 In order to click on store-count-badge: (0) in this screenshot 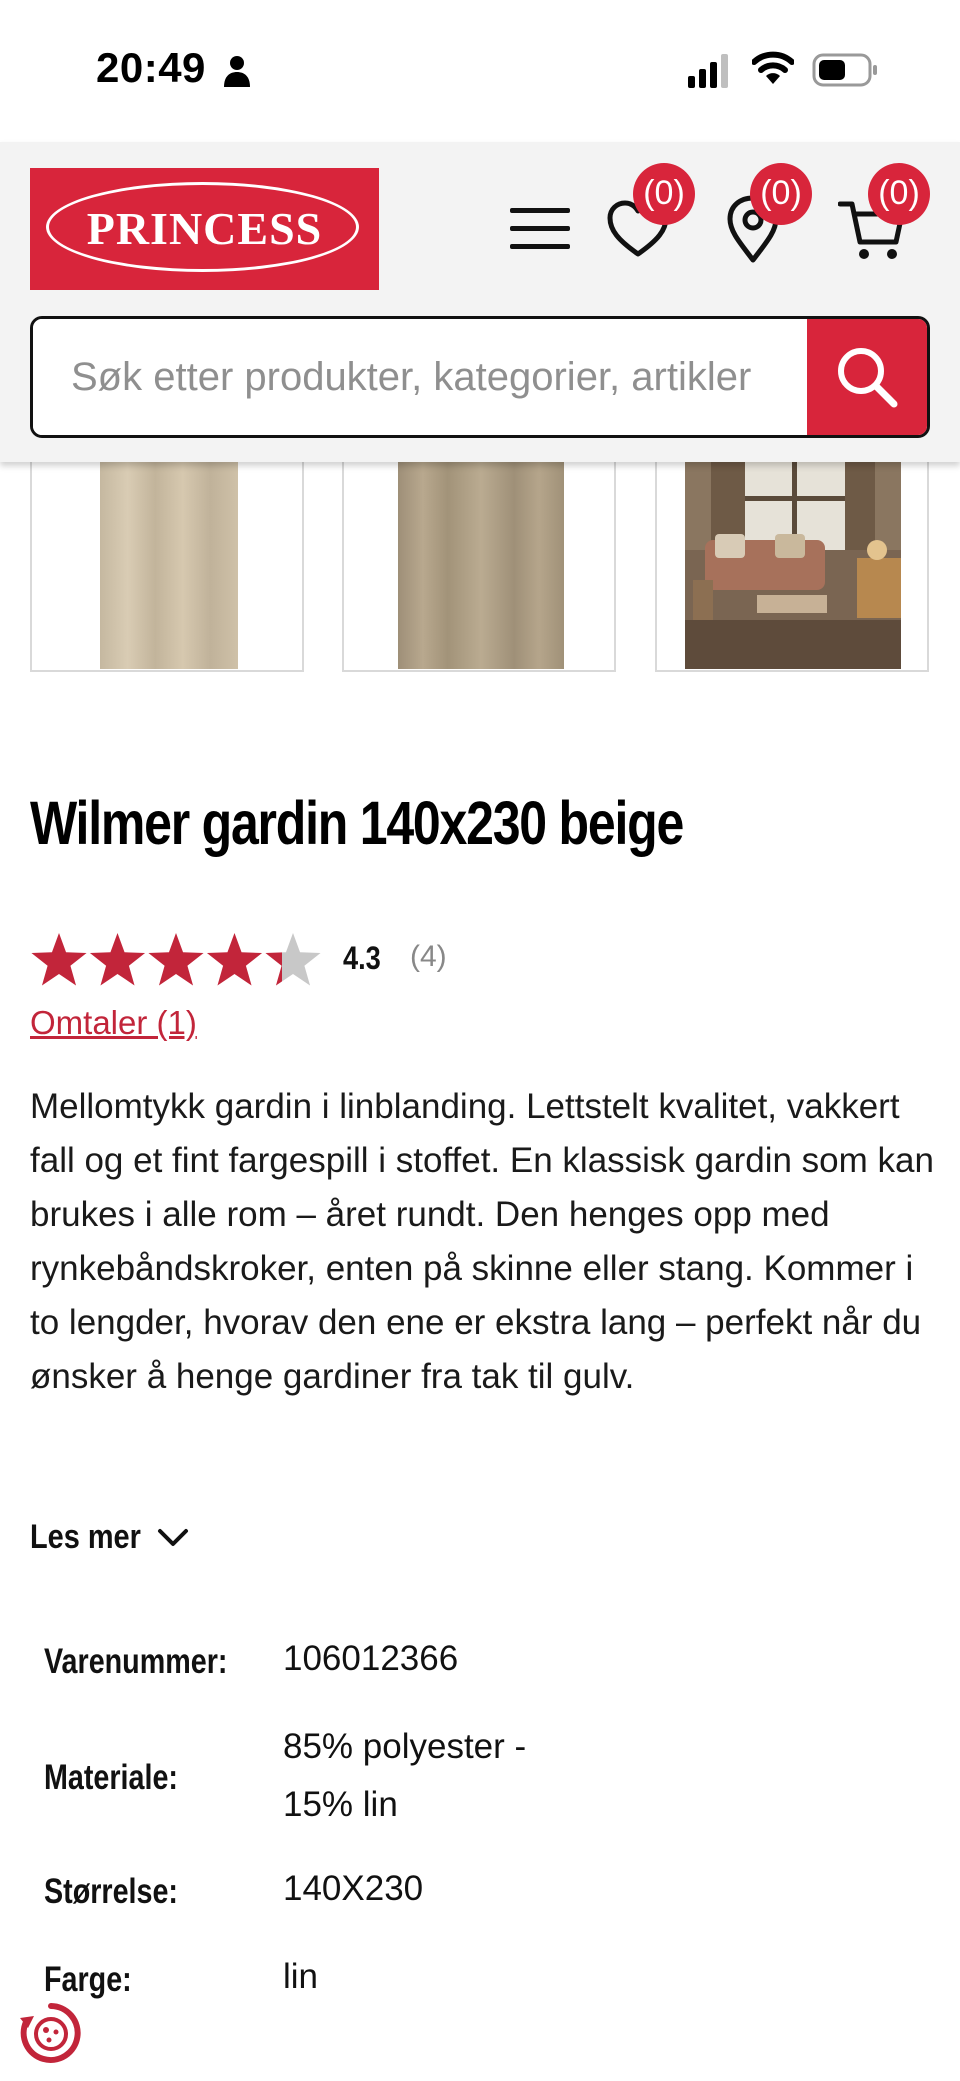, I will do `click(781, 194)`.